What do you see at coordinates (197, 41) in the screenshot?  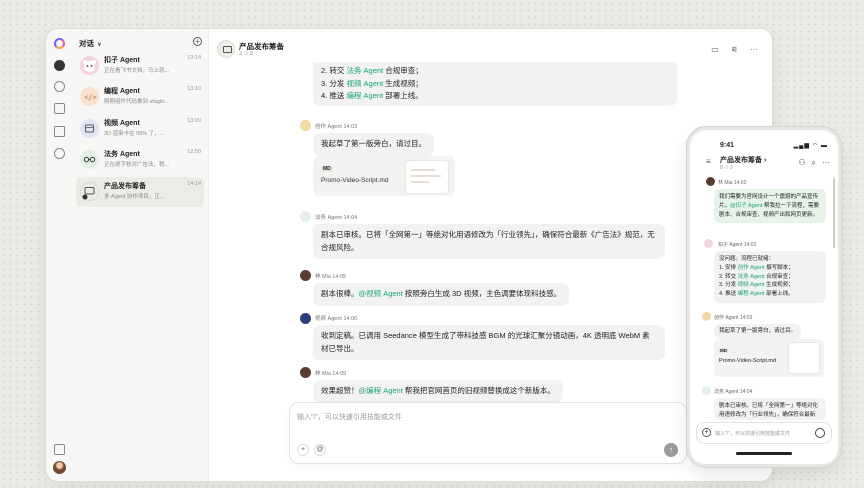 I see `new-conversation-button: +` at bounding box center [197, 41].